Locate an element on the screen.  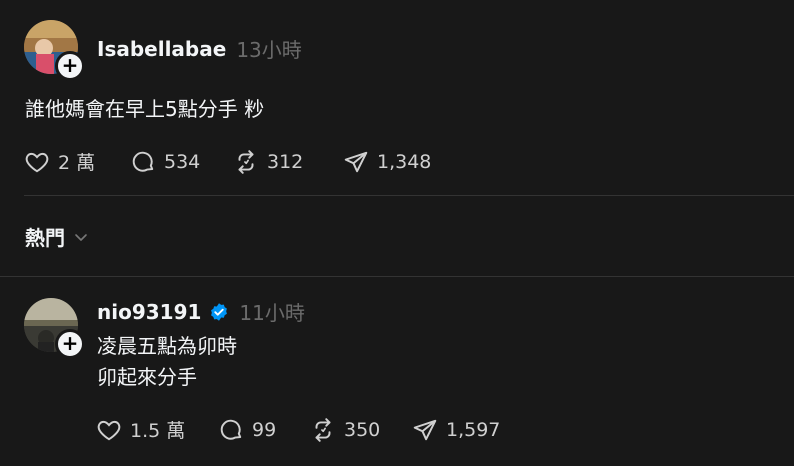
timestamp: 11小時 is located at coordinates (271, 311).